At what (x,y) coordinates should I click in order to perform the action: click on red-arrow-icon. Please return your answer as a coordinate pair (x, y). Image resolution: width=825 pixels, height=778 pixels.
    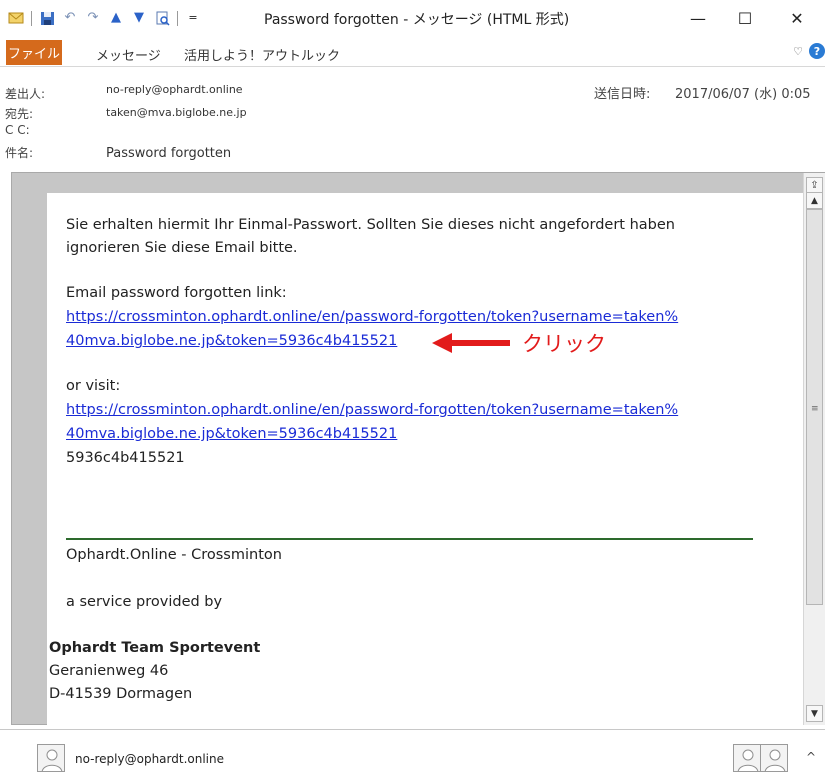
    Looking at the image, I should click on (471, 343).